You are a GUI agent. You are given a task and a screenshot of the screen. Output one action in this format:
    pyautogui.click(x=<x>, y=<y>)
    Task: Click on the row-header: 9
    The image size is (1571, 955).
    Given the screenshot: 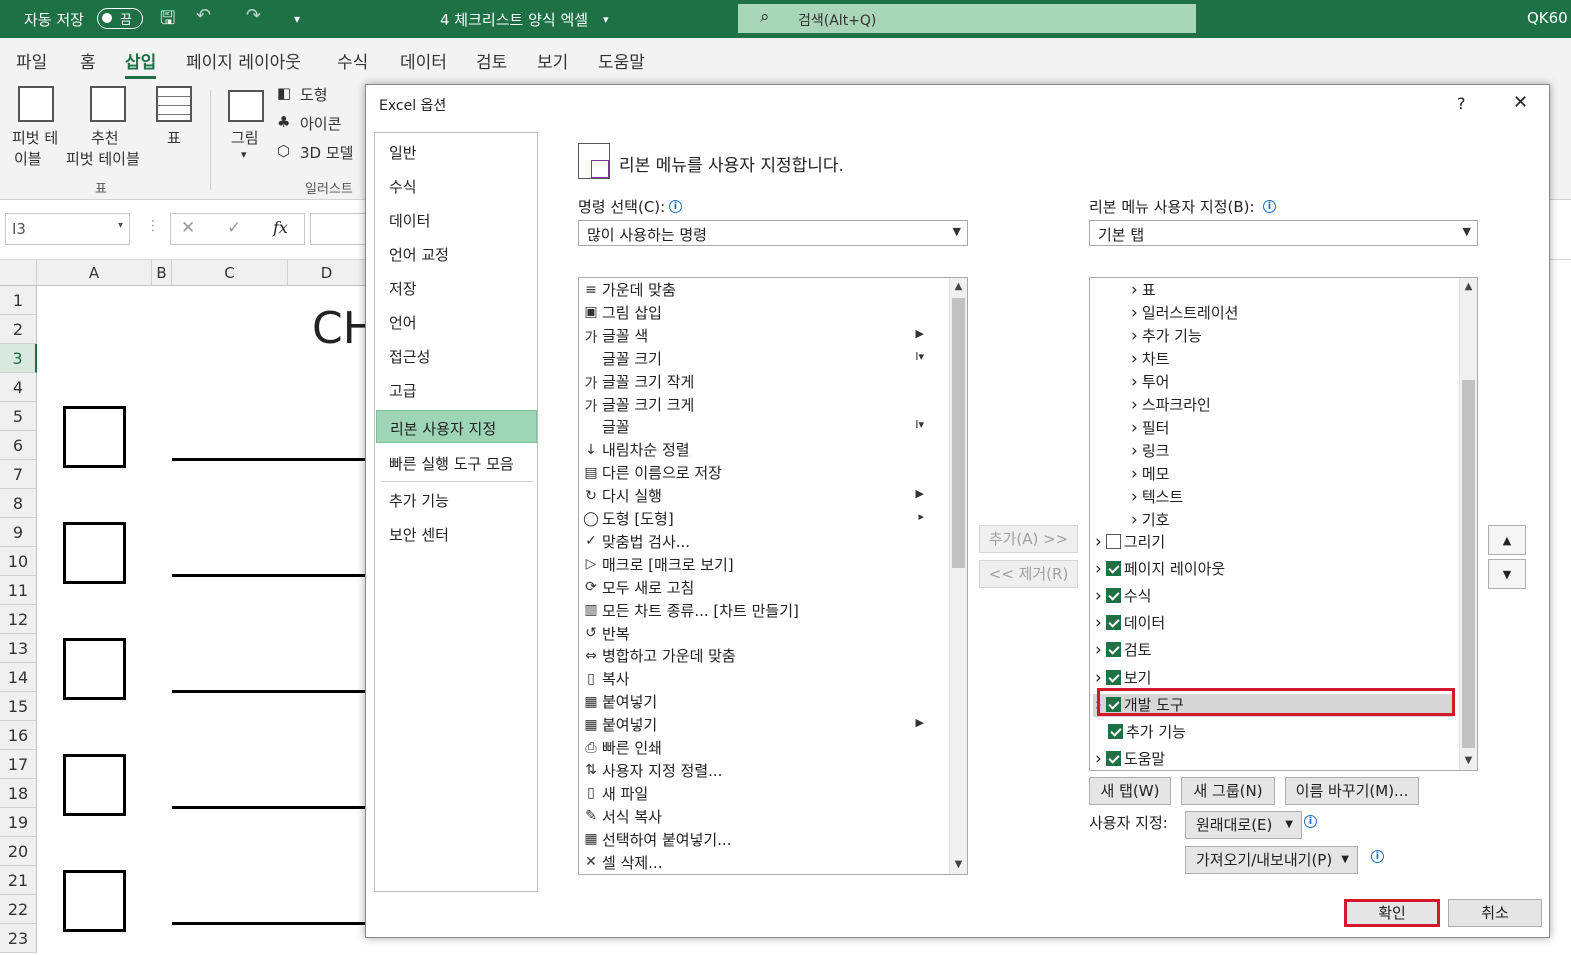 What is the action you would take?
    pyautogui.click(x=18, y=532)
    